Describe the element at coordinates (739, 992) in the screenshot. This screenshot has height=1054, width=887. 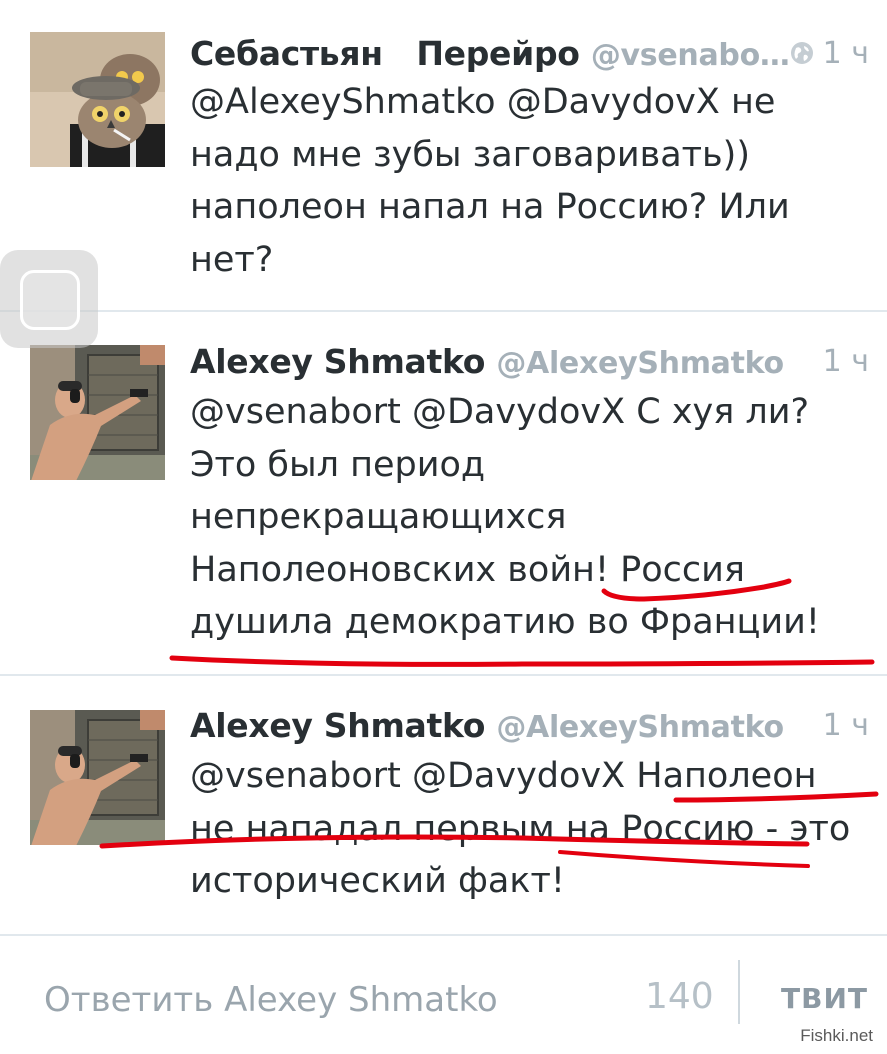
I see `separator` at that location.